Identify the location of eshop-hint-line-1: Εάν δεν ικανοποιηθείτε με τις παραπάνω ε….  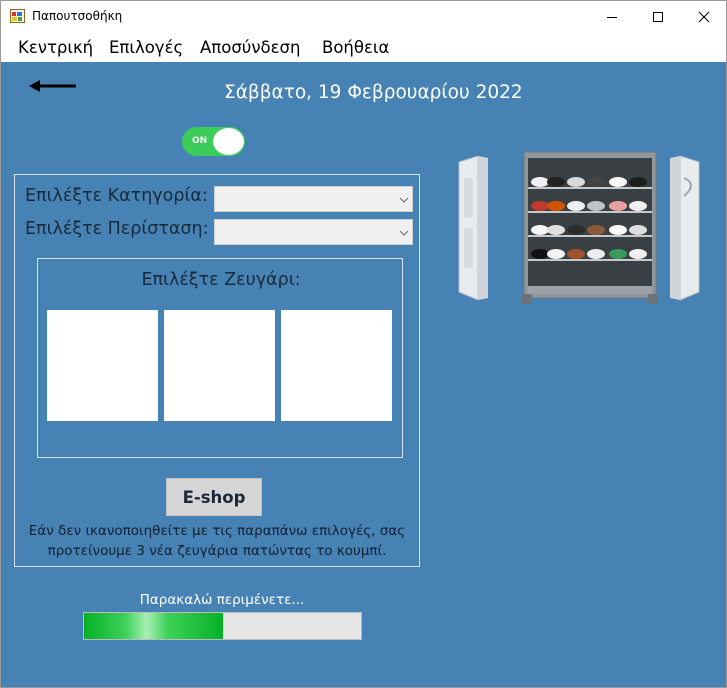
(217, 531).